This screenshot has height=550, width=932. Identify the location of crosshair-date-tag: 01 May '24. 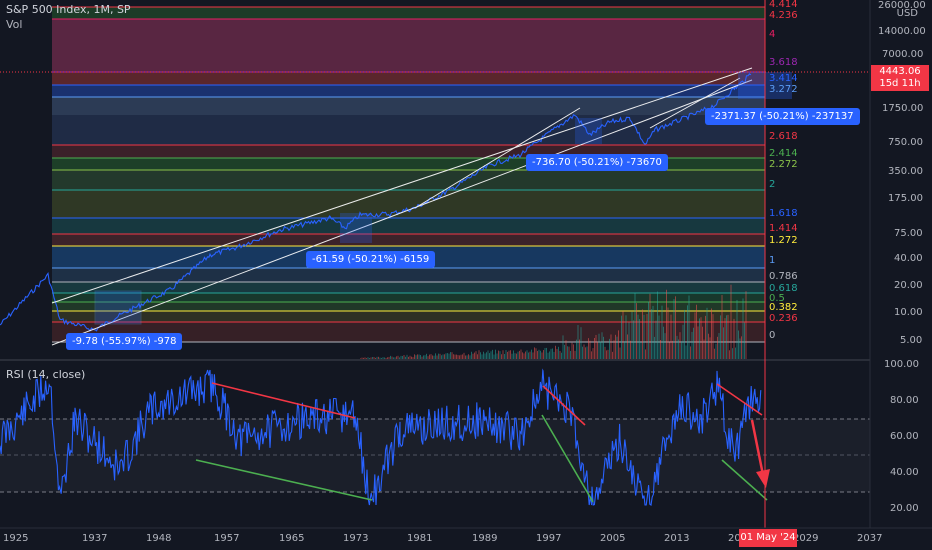
(768, 538).